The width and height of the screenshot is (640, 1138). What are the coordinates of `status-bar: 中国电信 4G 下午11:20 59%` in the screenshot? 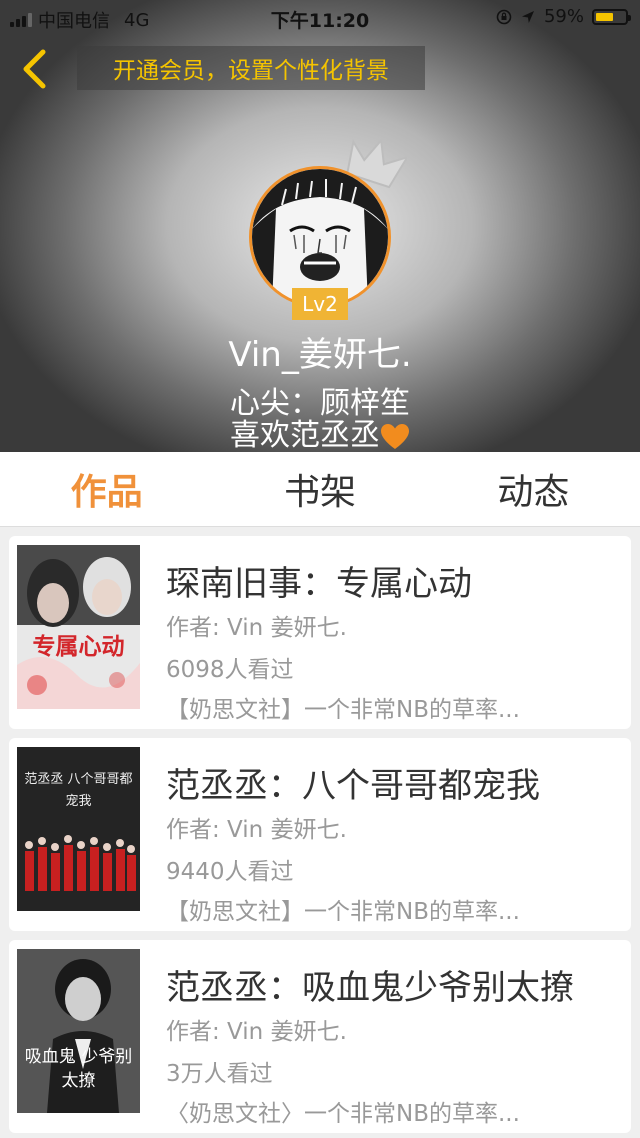 It's located at (320, 18).